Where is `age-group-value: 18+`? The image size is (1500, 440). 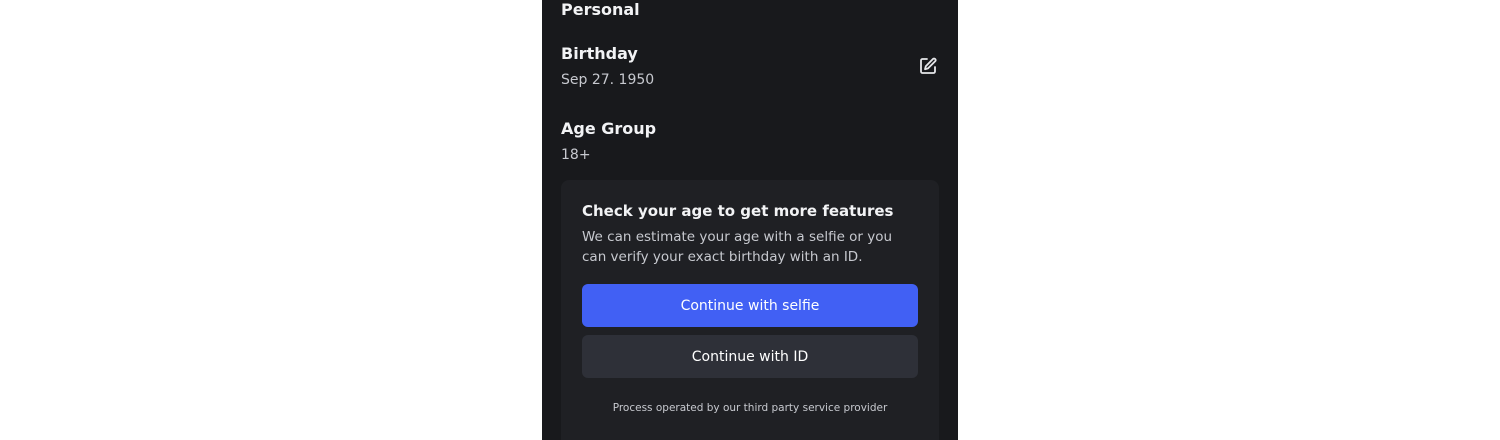
age-group-value: 18+ is located at coordinates (576, 155).